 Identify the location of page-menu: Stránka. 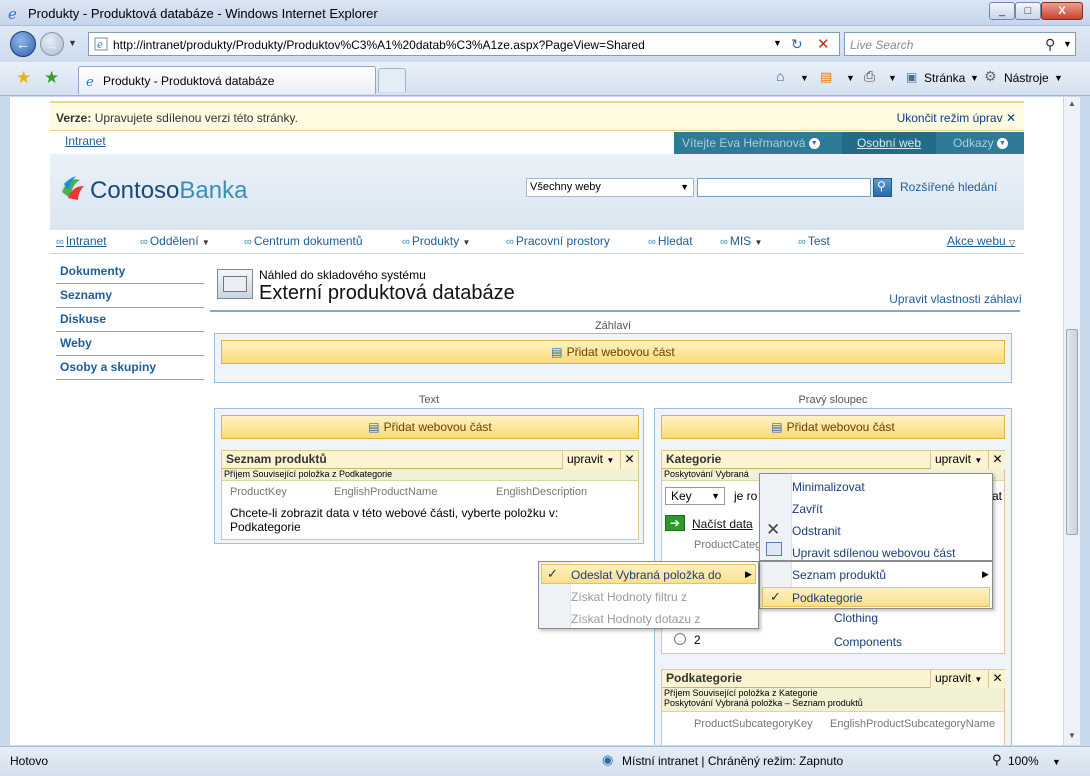
(944, 78).